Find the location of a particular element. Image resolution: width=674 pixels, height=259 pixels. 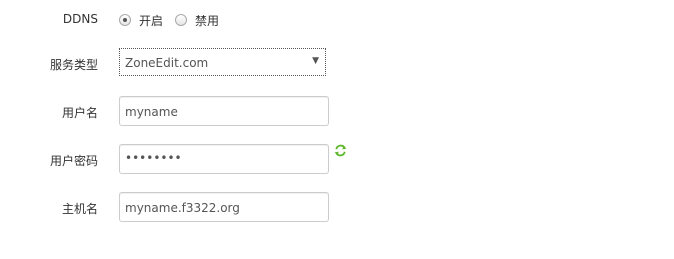

hostname-value: myname.f3322.org is located at coordinates (182, 208).